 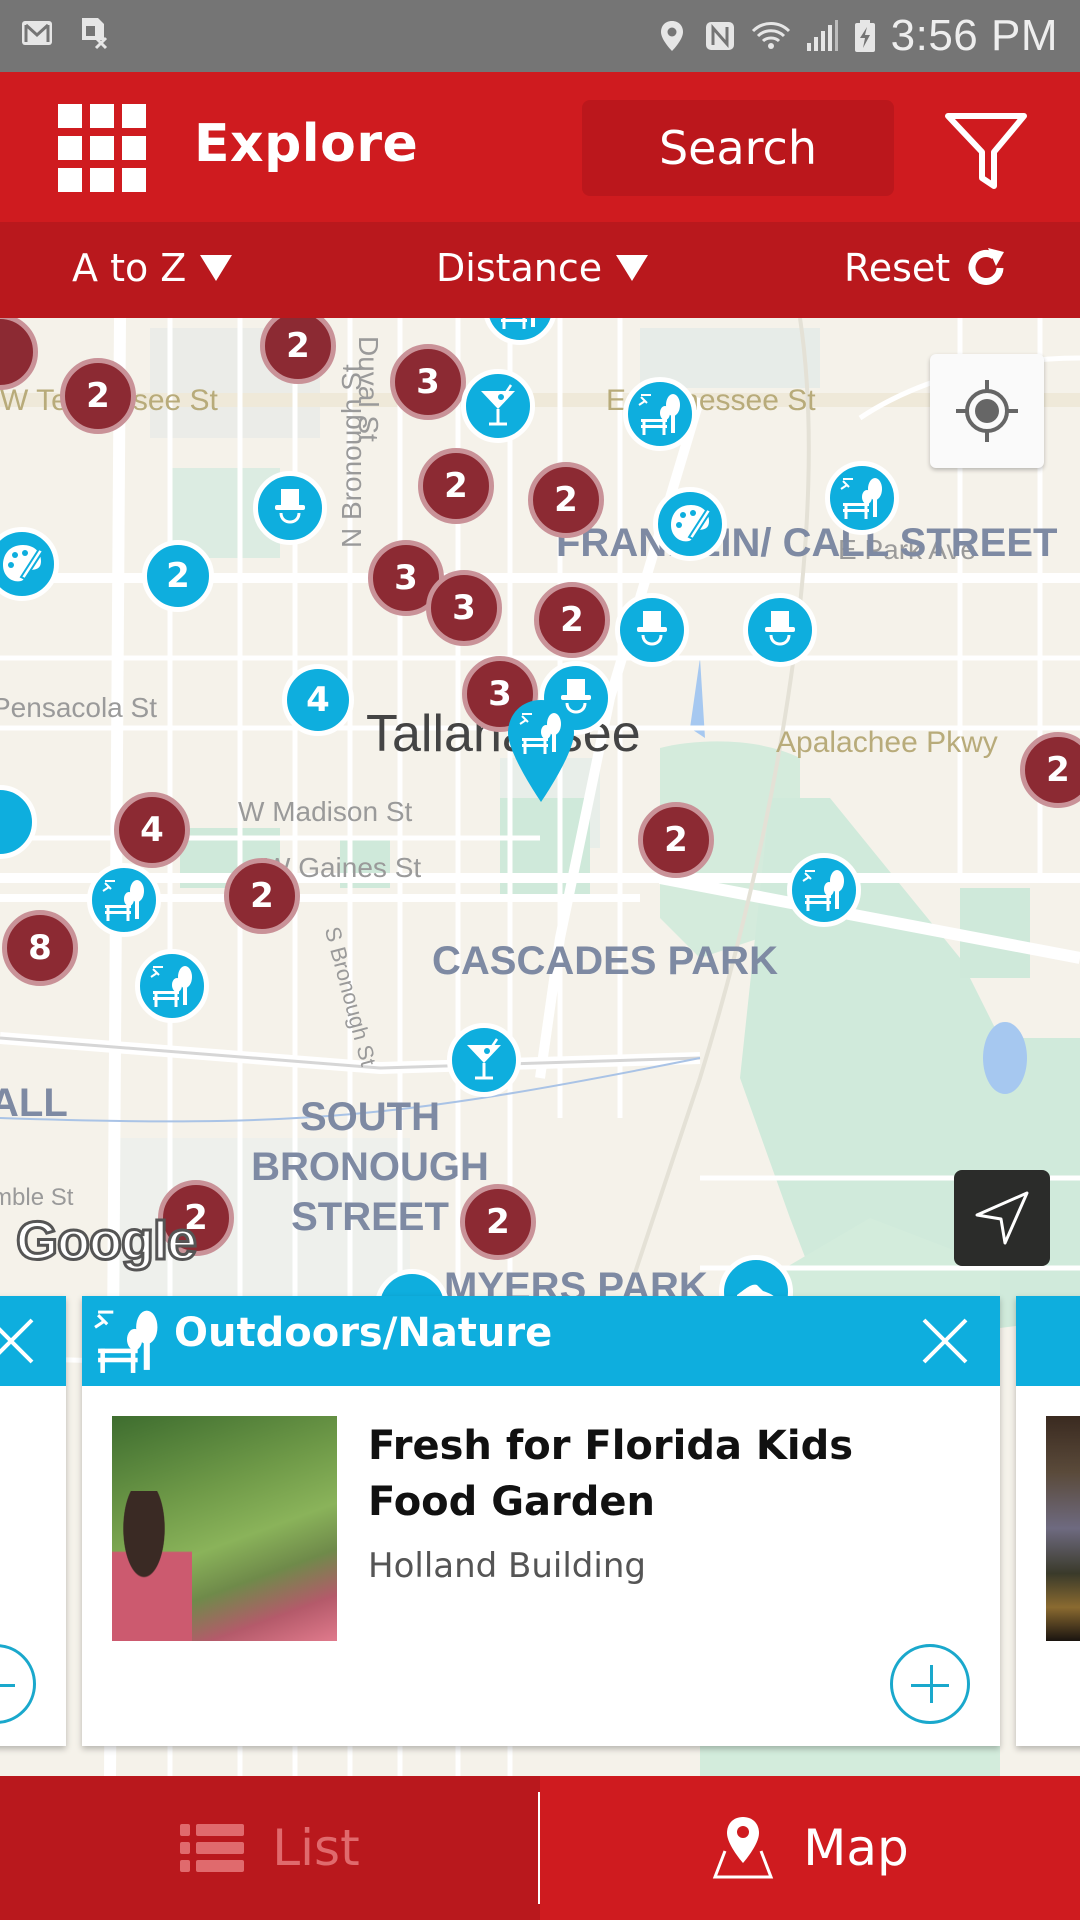 I want to click on reset-label: Reset, so click(x=897, y=268).